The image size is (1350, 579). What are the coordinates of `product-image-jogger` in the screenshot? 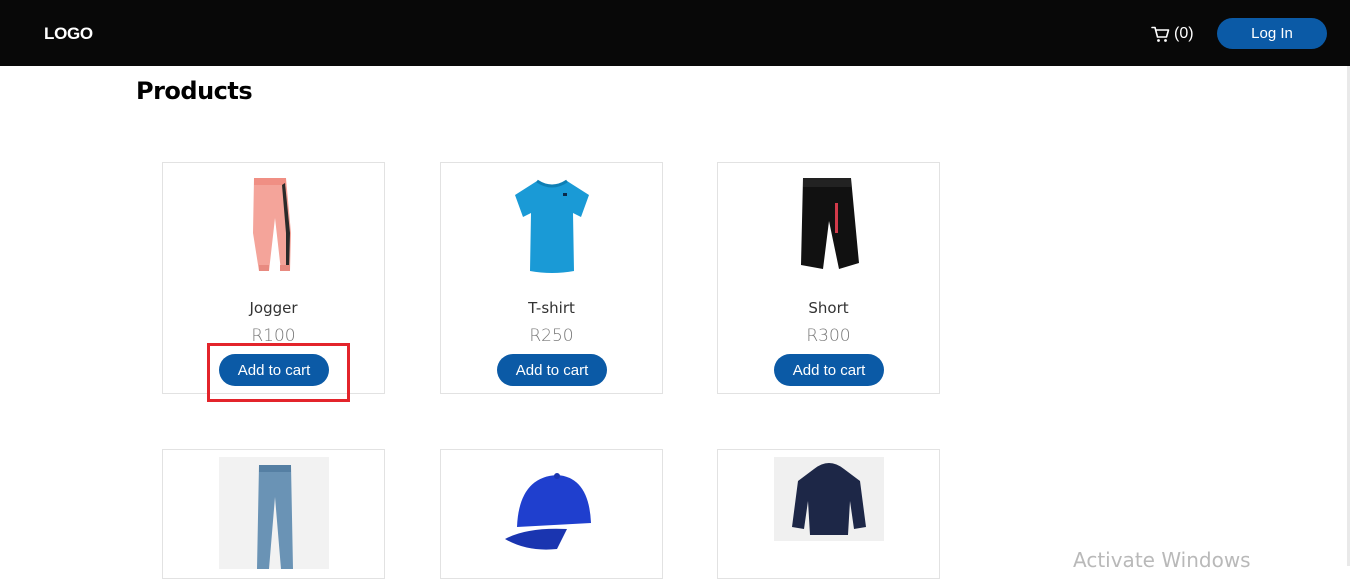 It's located at (273, 229).